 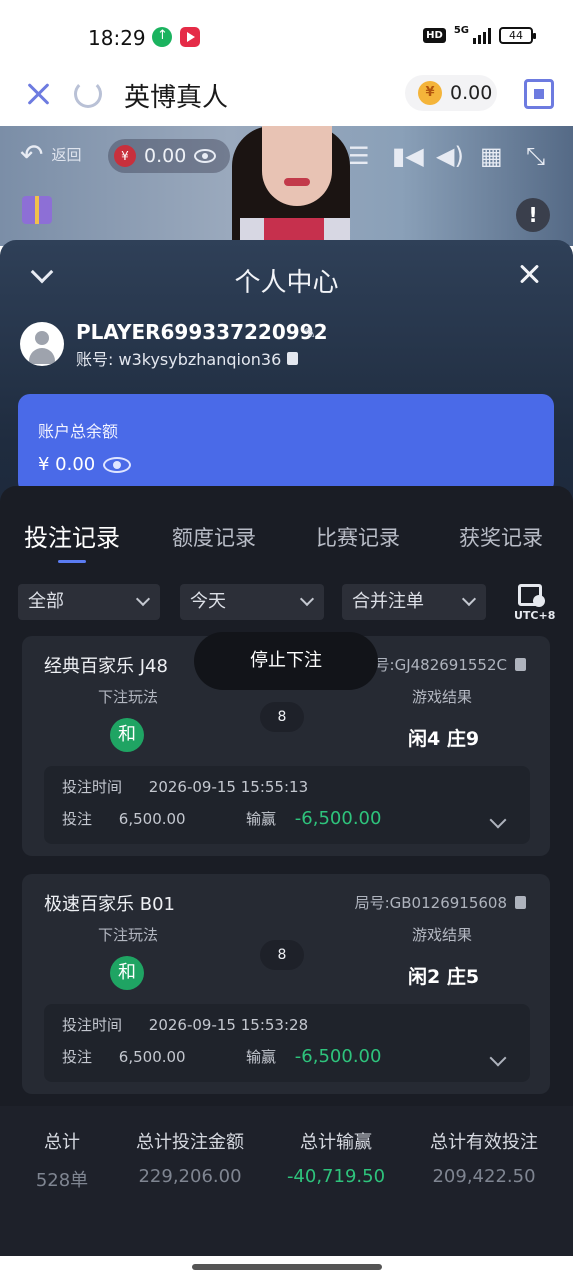 I want to click on timezone-button: UTC+8, so click(x=536, y=603).